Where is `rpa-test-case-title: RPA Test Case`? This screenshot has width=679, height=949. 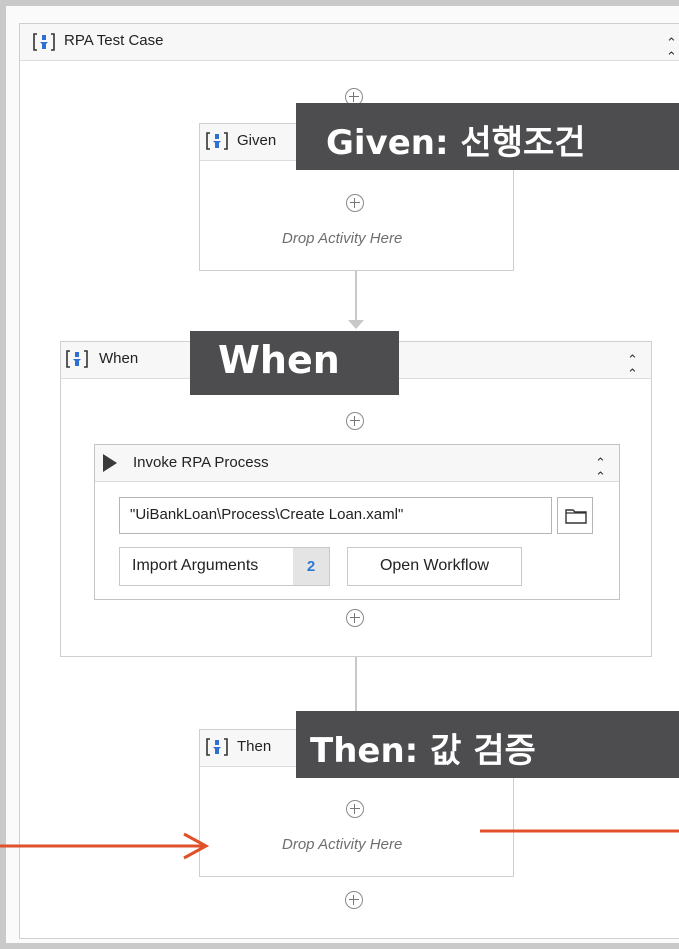
rpa-test-case-title: RPA Test Case is located at coordinates (114, 40).